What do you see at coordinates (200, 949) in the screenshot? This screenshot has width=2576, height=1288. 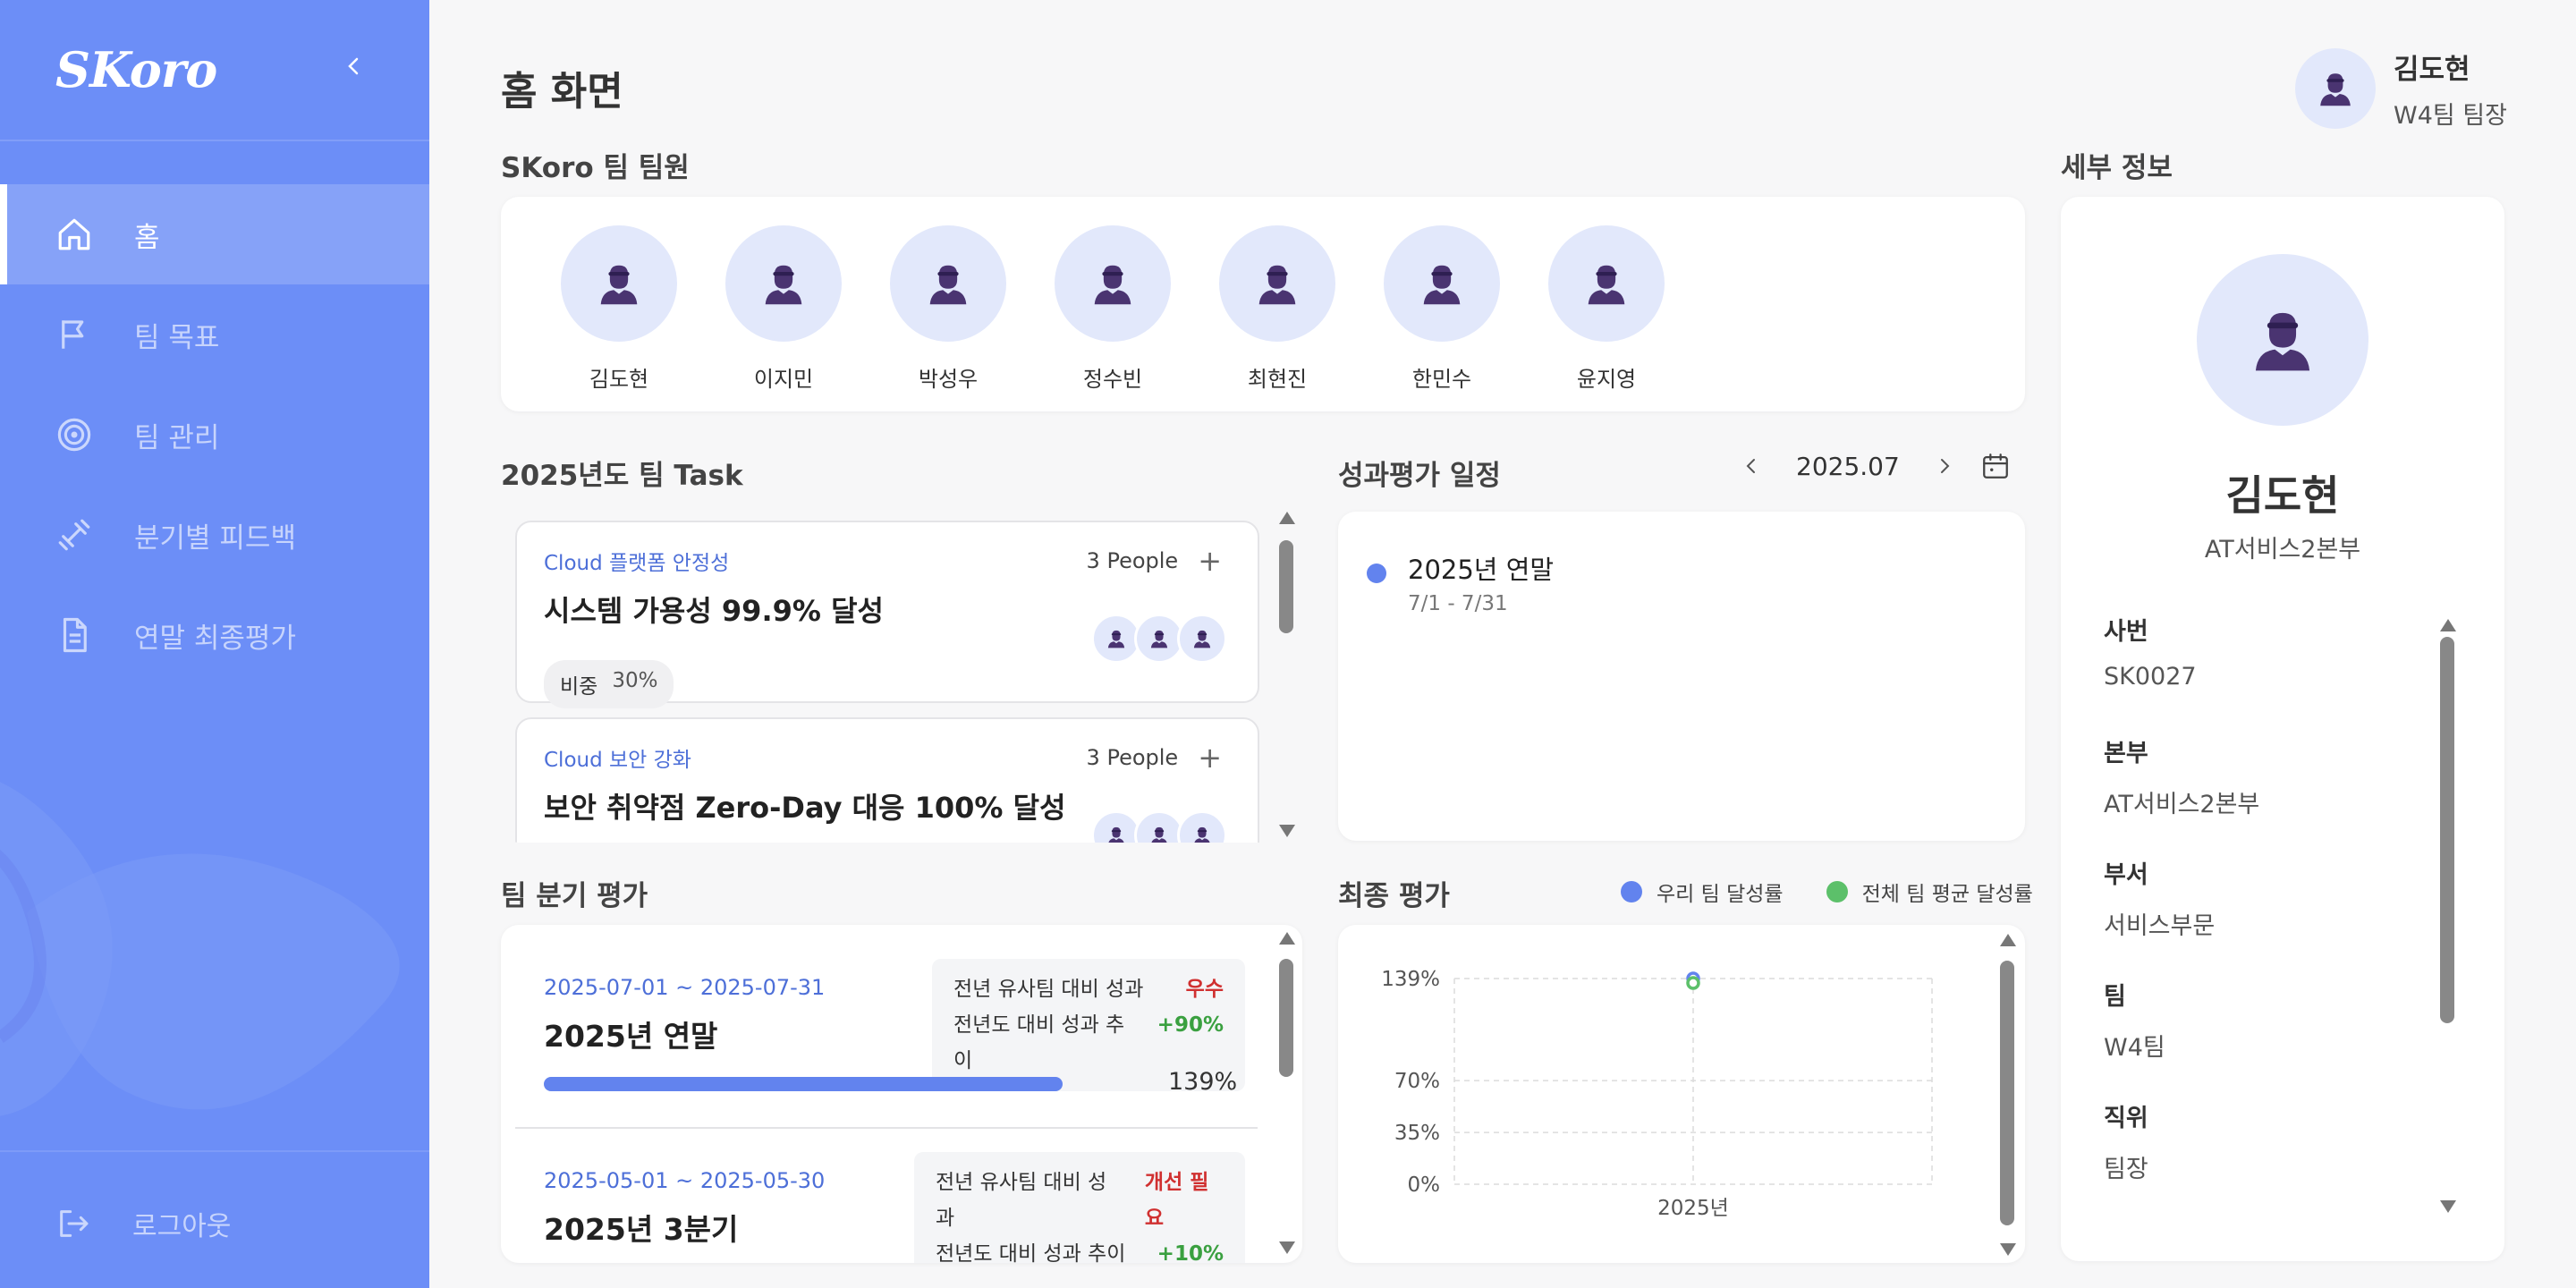 I see `sidebar-decoration` at bounding box center [200, 949].